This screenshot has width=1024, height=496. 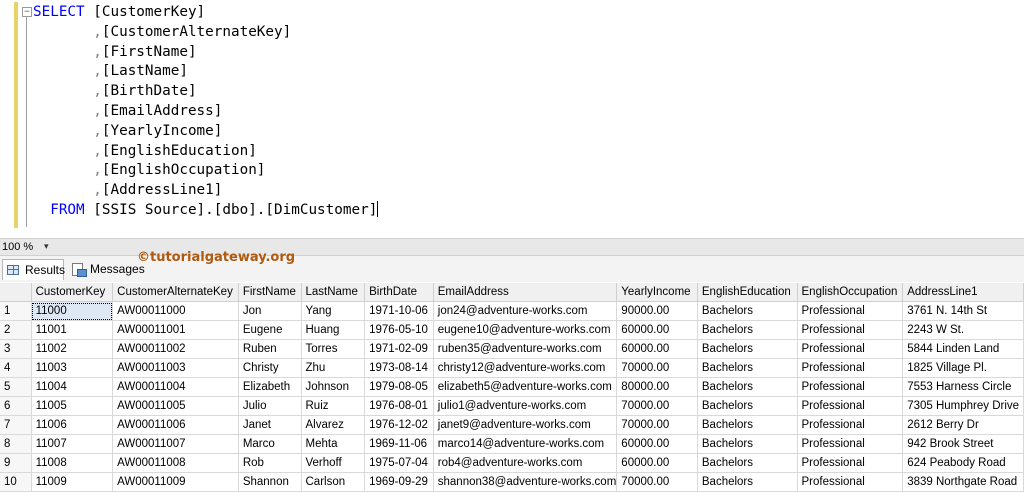 I want to click on column-header: CustomerAlternateKey, so click(x=175, y=292).